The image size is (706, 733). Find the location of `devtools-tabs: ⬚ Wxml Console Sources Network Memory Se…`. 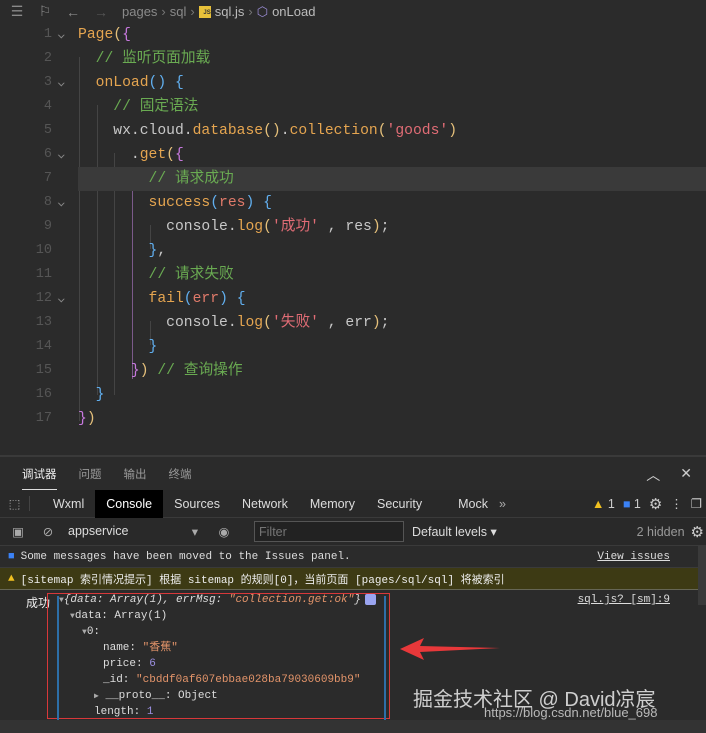

devtools-tabs: ⬚ Wxml Console Sources Network Memory Se… is located at coordinates (353, 503).